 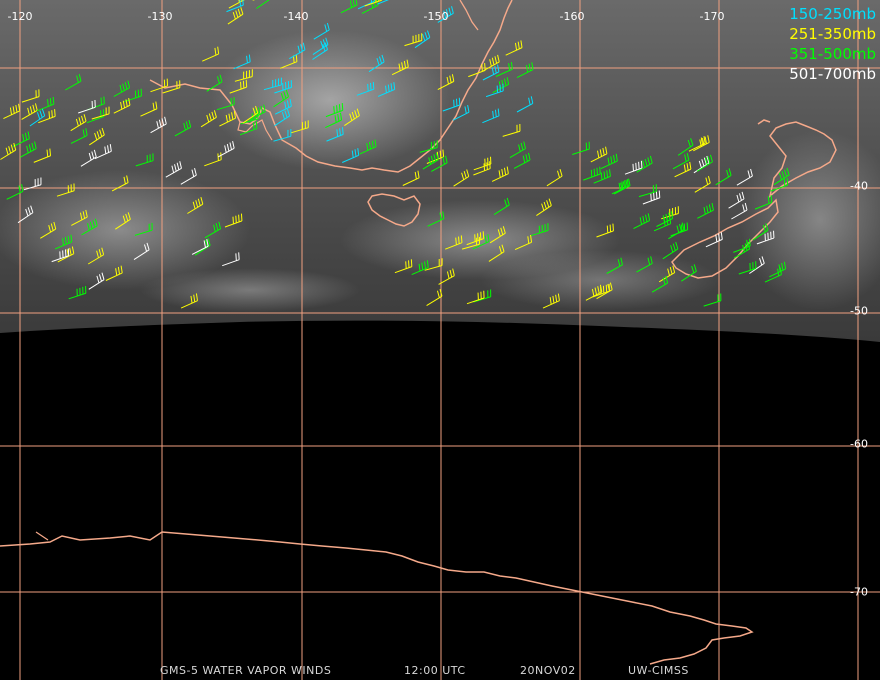 I want to click on longitude-label: -130, so click(x=160, y=16).